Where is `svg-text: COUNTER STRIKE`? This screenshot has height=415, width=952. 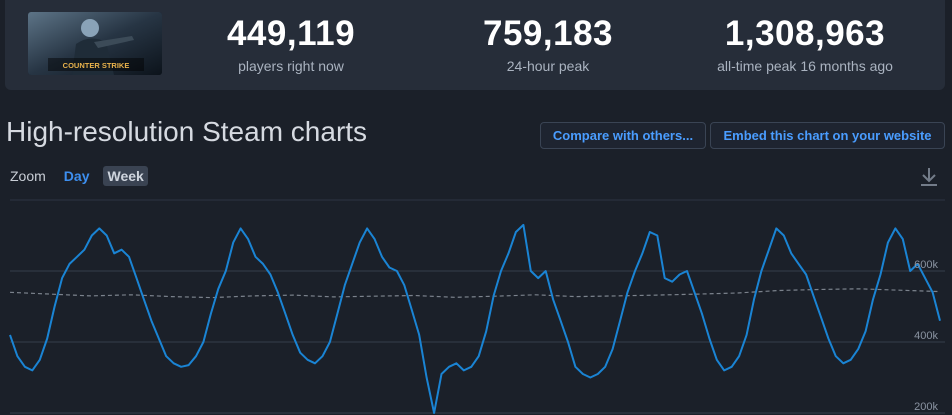
svg-text: COUNTER STRIKE is located at coordinates (96, 65).